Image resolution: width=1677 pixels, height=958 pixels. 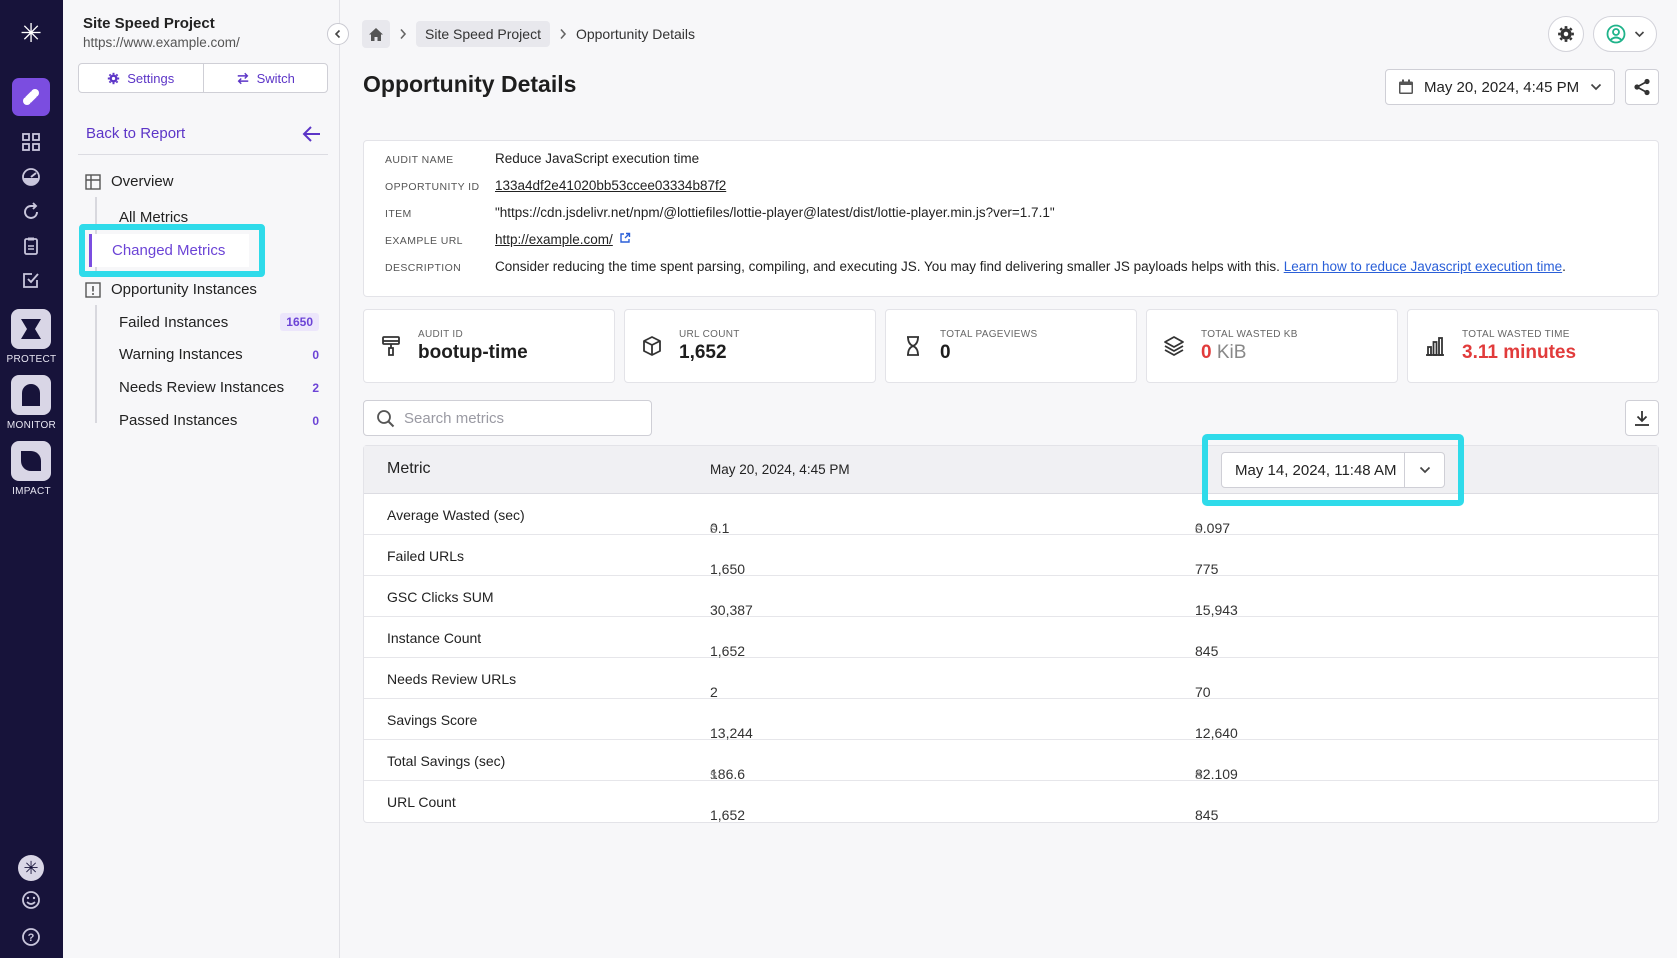 What do you see at coordinates (31, 142) in the screenshot?
I see `dashboard-grid-icon` at bounding box center [31, 142].